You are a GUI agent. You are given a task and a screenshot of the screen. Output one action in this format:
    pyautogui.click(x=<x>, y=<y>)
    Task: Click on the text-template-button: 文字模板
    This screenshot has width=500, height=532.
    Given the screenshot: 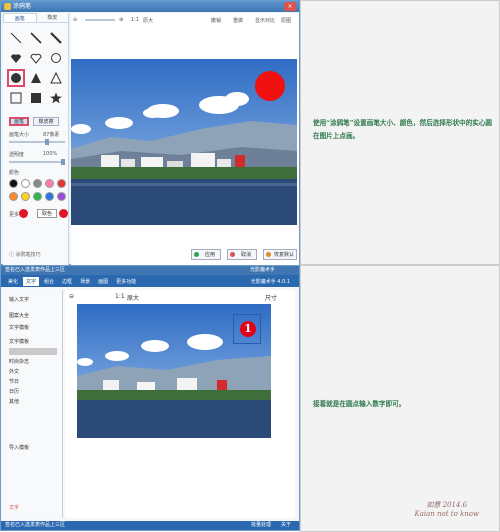 What is the action you would take?
    pyautogui.click(x=19, y=327)
    